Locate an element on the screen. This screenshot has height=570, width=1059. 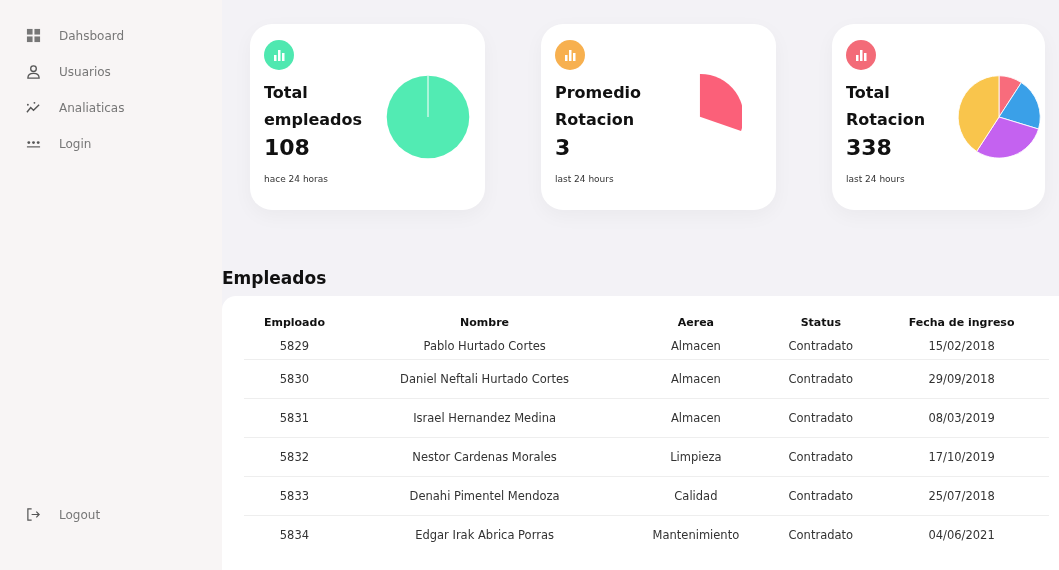
table-cell: Israel Hernandez Medina is located at coordinates (484, 418).